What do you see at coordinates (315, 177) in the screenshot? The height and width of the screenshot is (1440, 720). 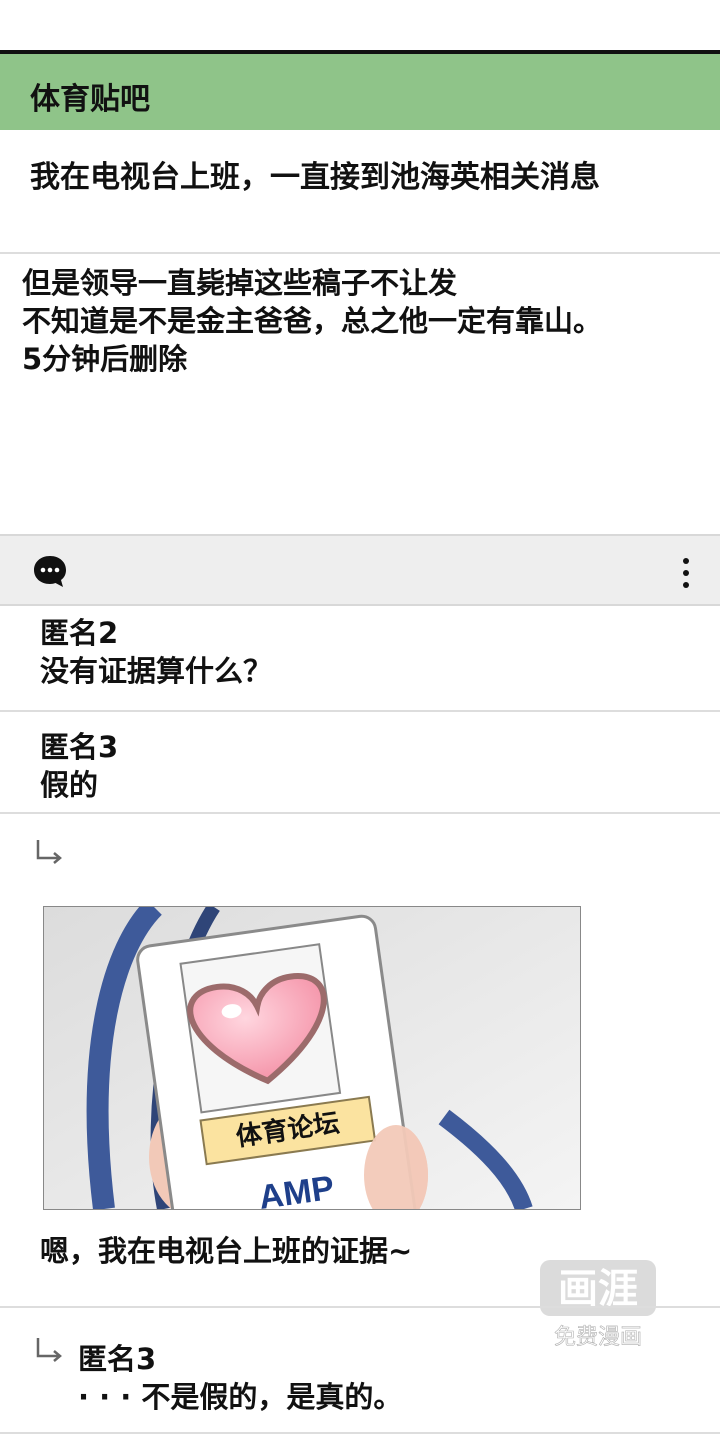 I see `post-title: 我在电视台上班，一直接到池海英相关消息` at bounding box center [315, 177].